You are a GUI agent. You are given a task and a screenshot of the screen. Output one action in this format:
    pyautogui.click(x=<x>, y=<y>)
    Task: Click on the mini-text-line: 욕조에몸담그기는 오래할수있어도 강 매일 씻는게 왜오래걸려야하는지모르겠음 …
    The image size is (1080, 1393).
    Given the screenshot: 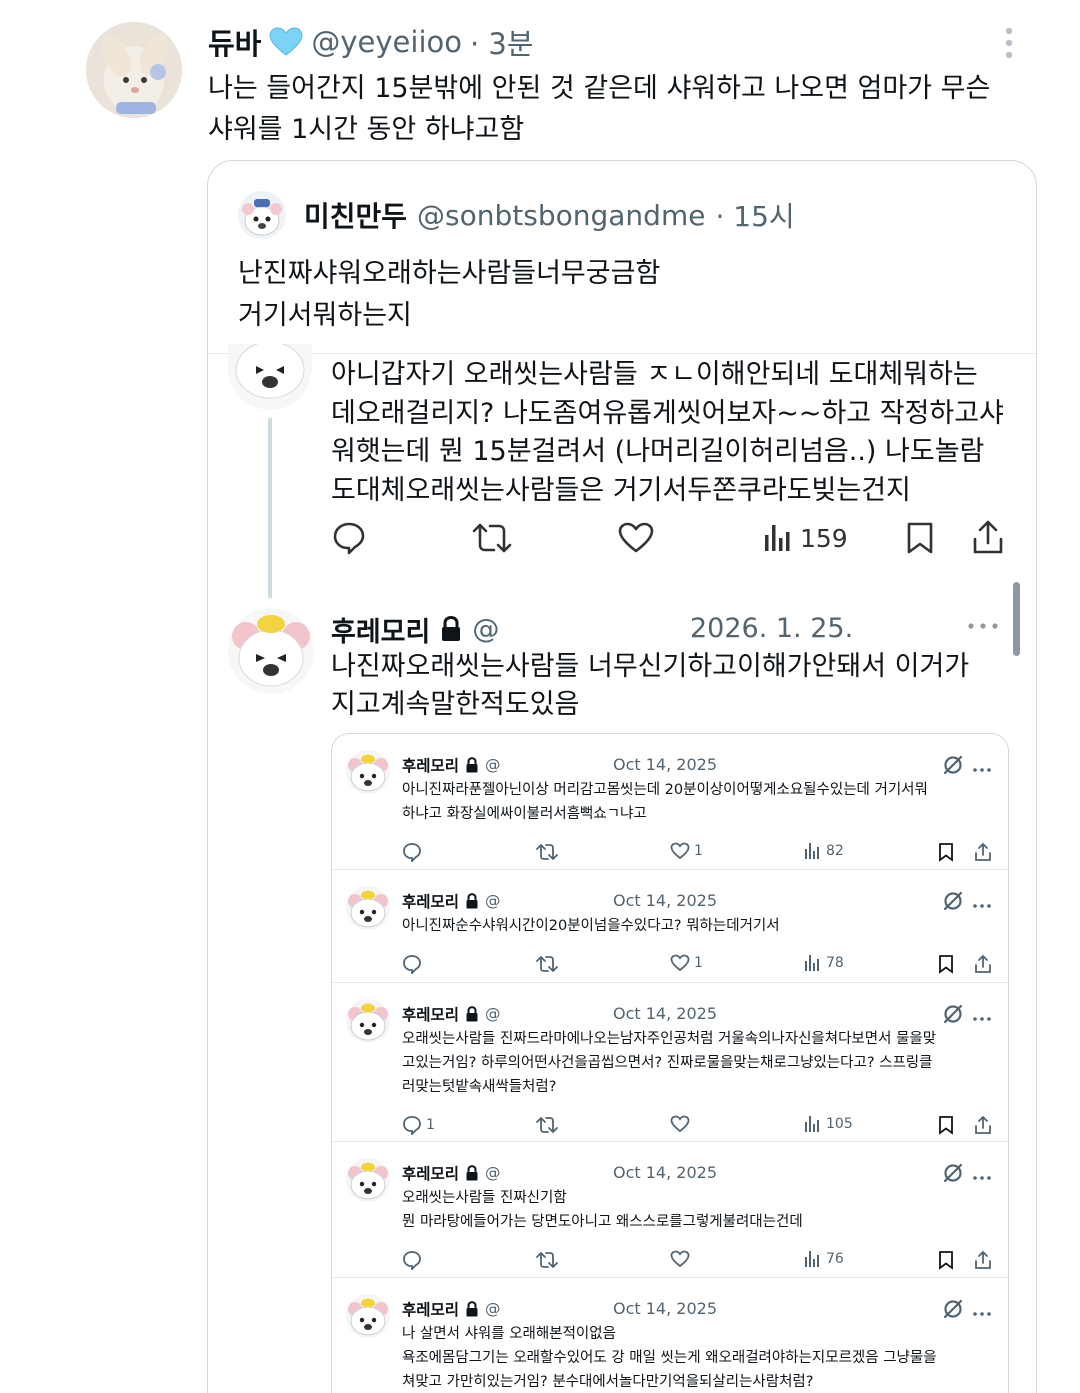 What is the action you would take?
    pyautogui.click(x=669, y=1358)
    